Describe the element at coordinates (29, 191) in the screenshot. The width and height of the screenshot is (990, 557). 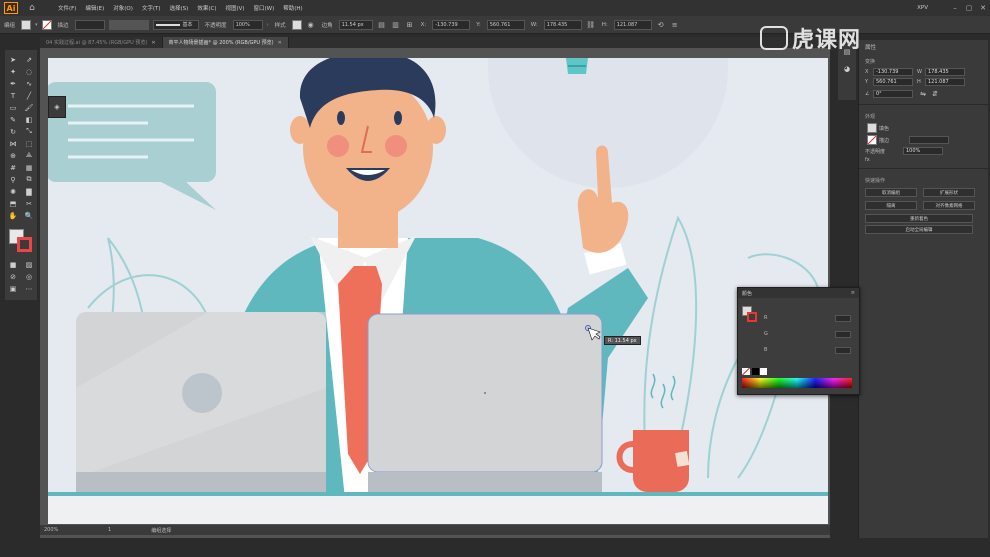
I see `graph-tool-icon: ▇` at that location.